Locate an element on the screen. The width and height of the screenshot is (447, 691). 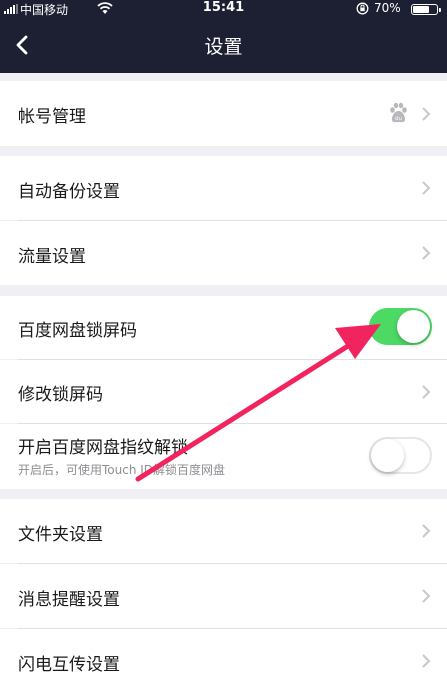
setting-label: 开启百度网盘指纹解锁 is located at coordinates (103, 448).